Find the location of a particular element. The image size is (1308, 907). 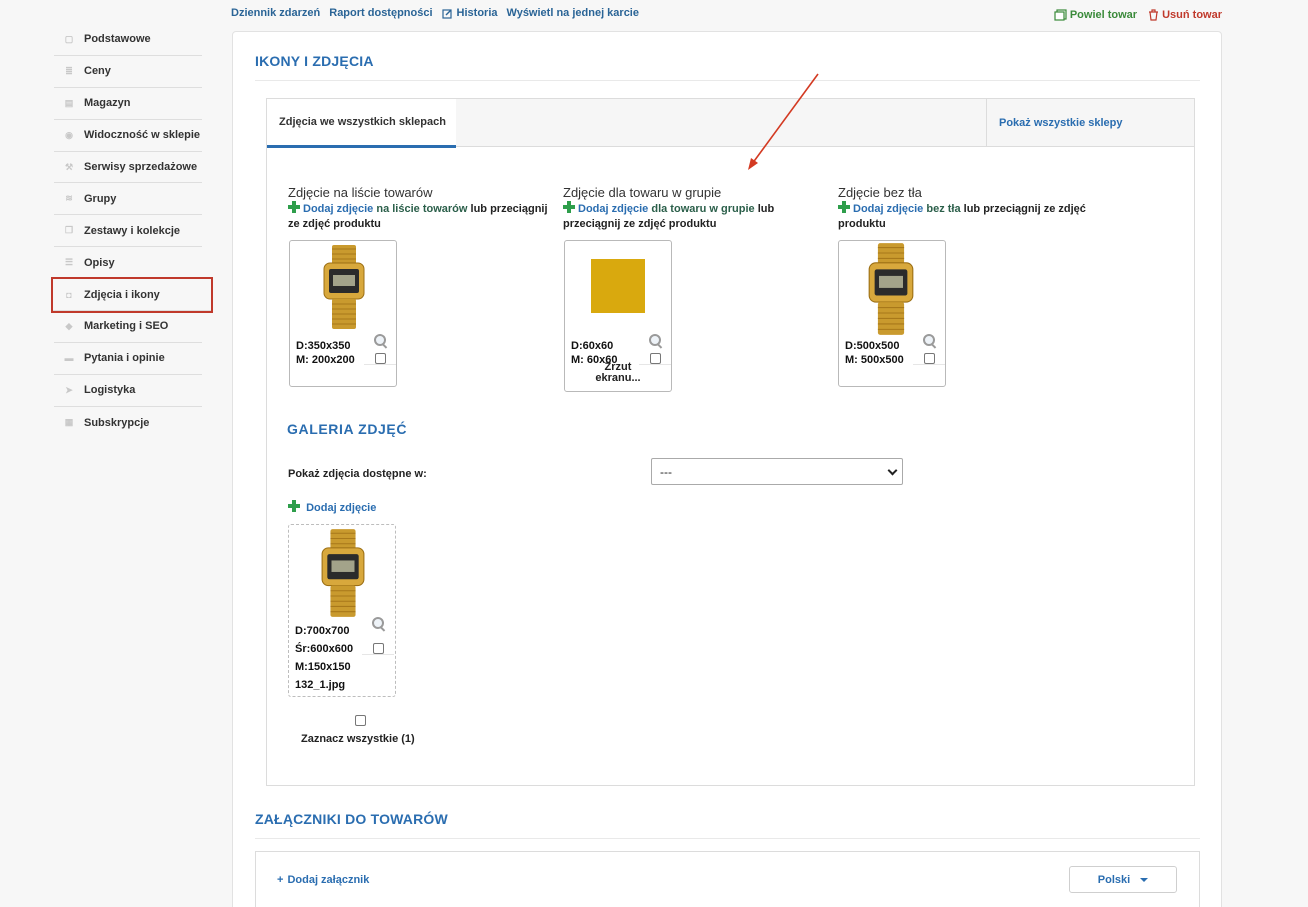

group-image-heading: Zdjęcie dla towaru w grupie is located at coordinates (642, 192).